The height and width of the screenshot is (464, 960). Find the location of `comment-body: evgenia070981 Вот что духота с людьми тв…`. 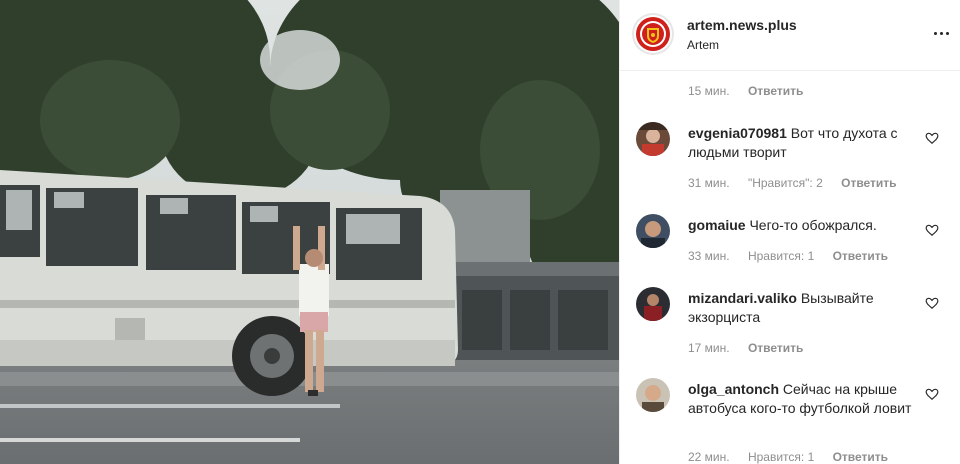

comment-body: evgenia070981 Вот что духота с людьми тв… is located at coordinates (803, 143).